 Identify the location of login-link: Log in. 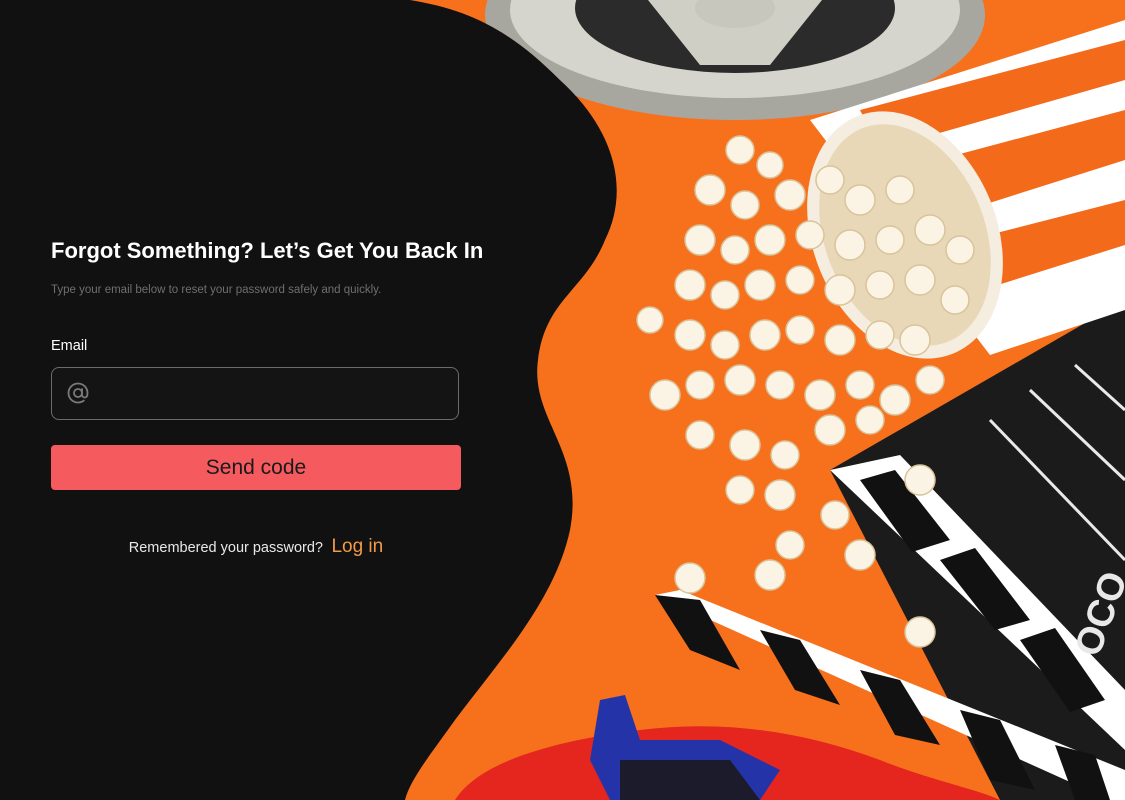
(357, 546).